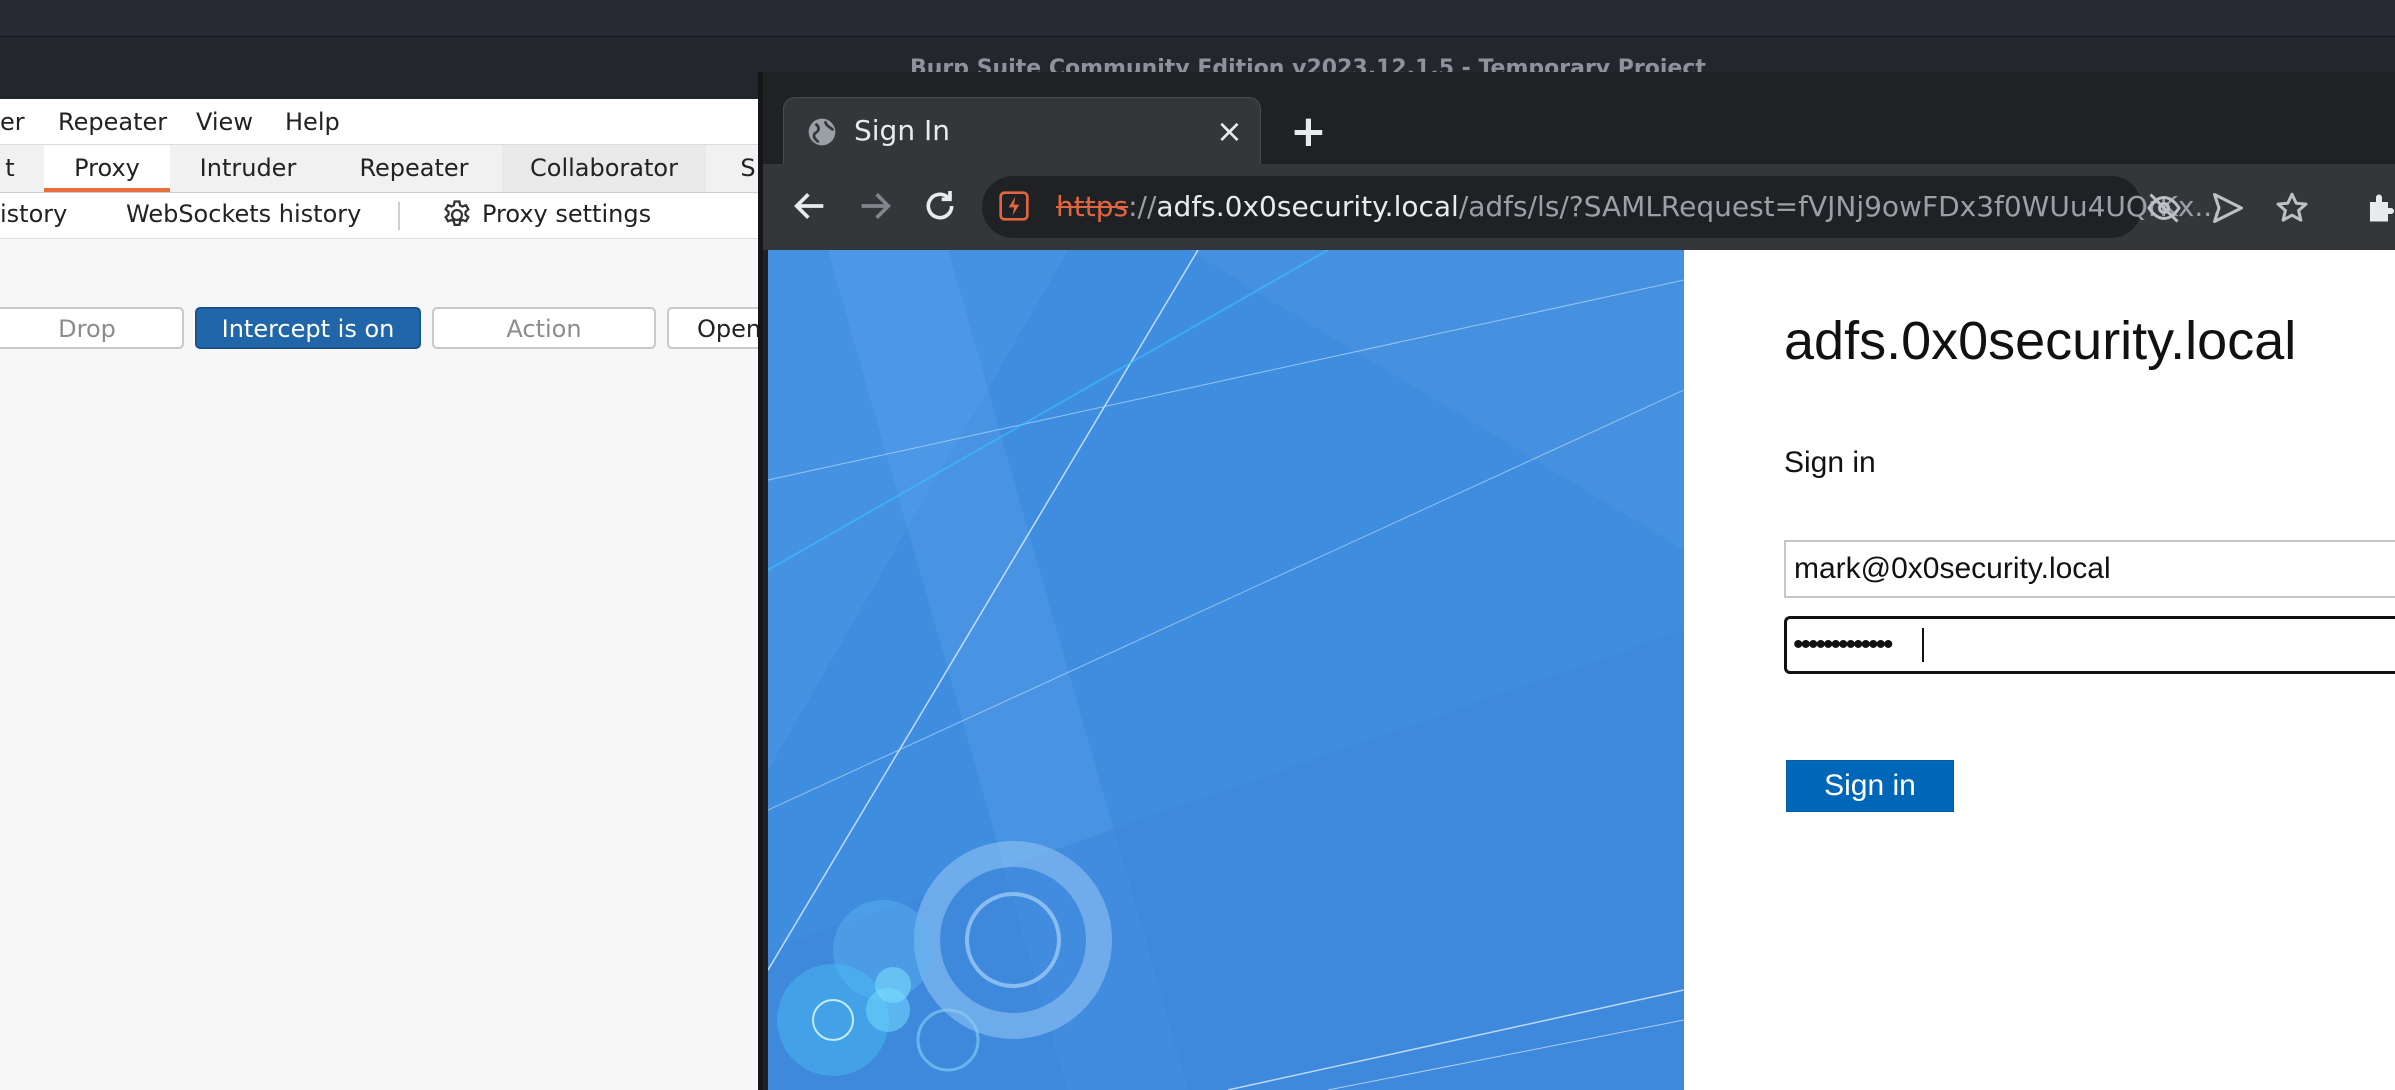  Describe the element at coordinates (544, 328) in the screenshot. I see `action-button: Action` at that location.